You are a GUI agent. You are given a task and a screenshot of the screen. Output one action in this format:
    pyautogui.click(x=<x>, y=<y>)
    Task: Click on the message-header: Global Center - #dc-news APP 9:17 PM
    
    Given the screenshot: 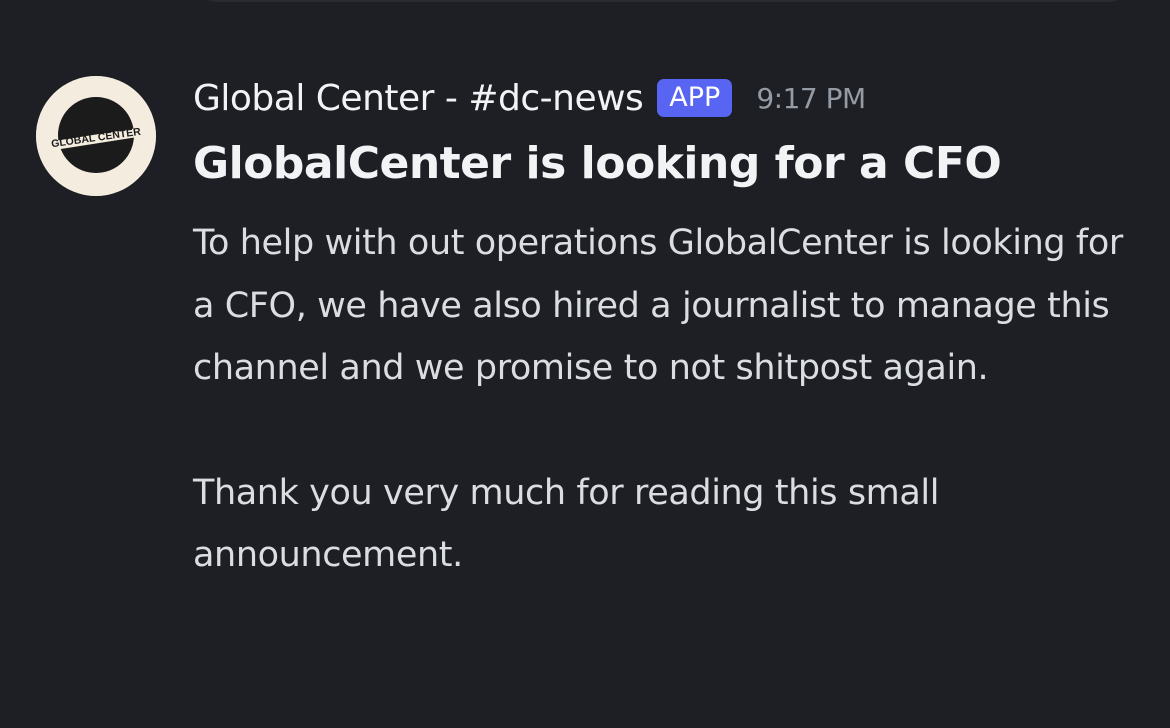 What is the action you would take?
    pyautogui.click(x=529, y=98)
    